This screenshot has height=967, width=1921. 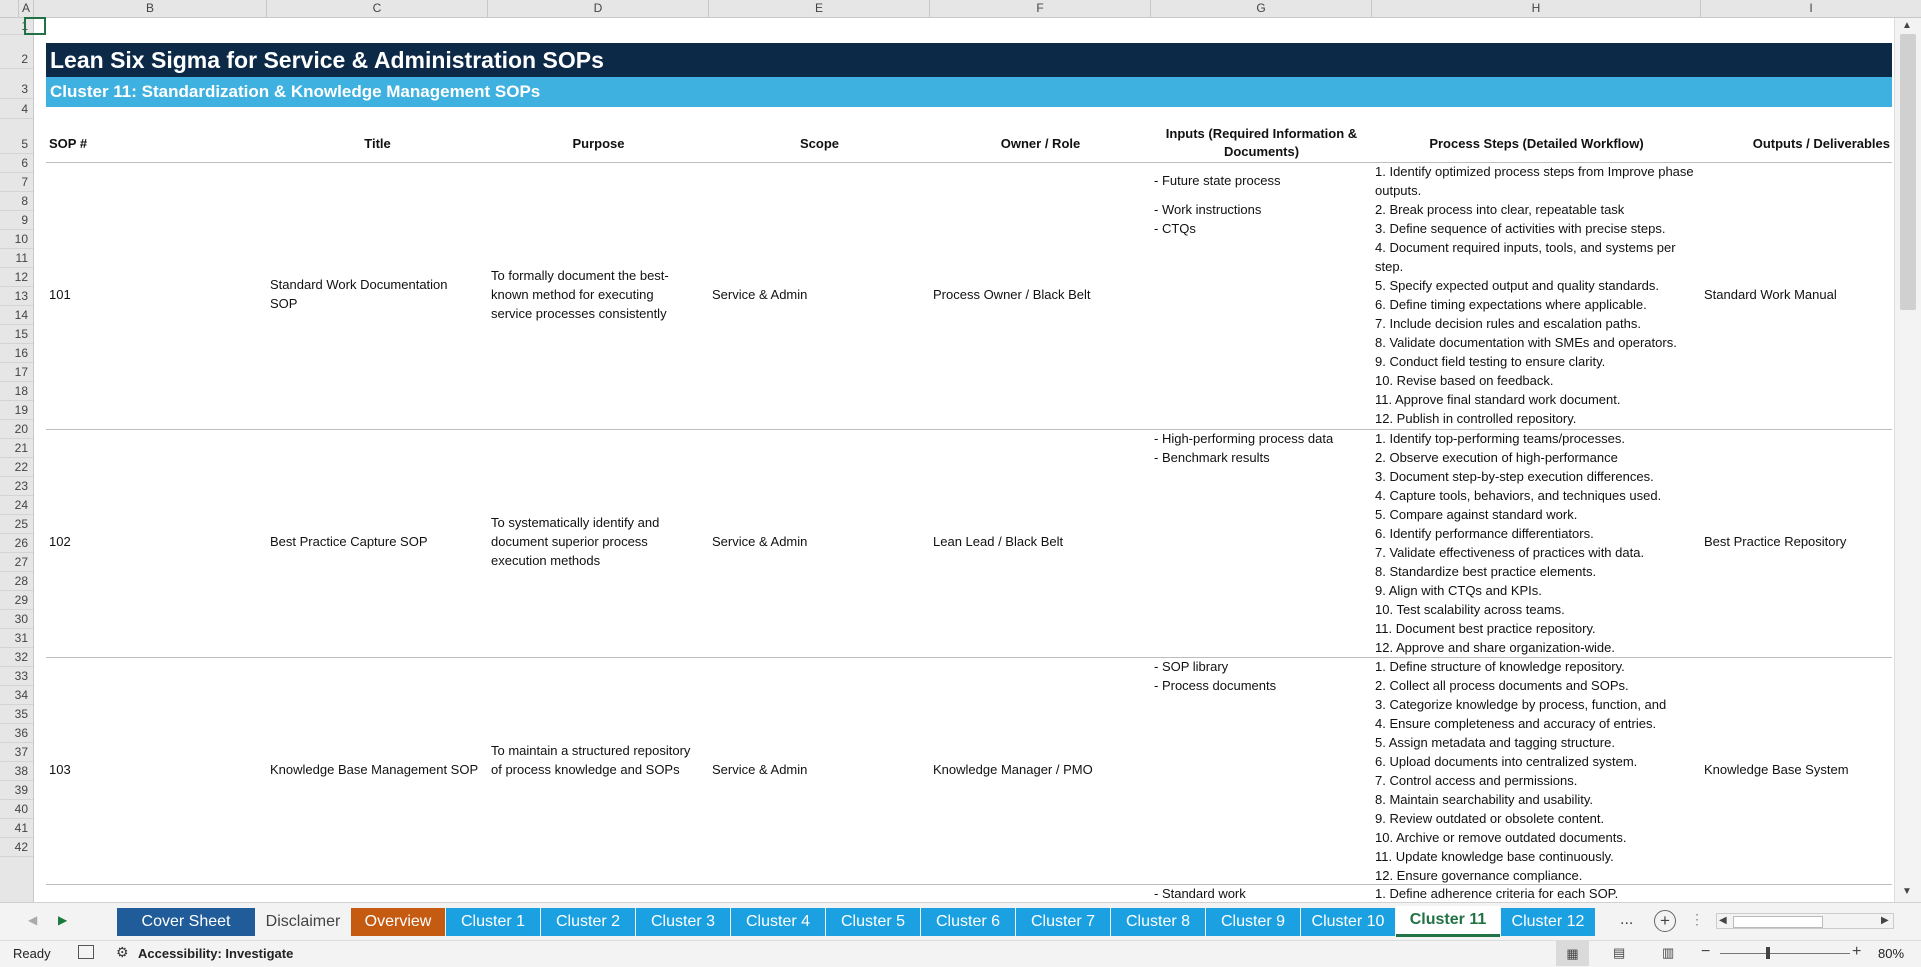 I want to click on row-header-4: 4, so click(x=16, y=109).